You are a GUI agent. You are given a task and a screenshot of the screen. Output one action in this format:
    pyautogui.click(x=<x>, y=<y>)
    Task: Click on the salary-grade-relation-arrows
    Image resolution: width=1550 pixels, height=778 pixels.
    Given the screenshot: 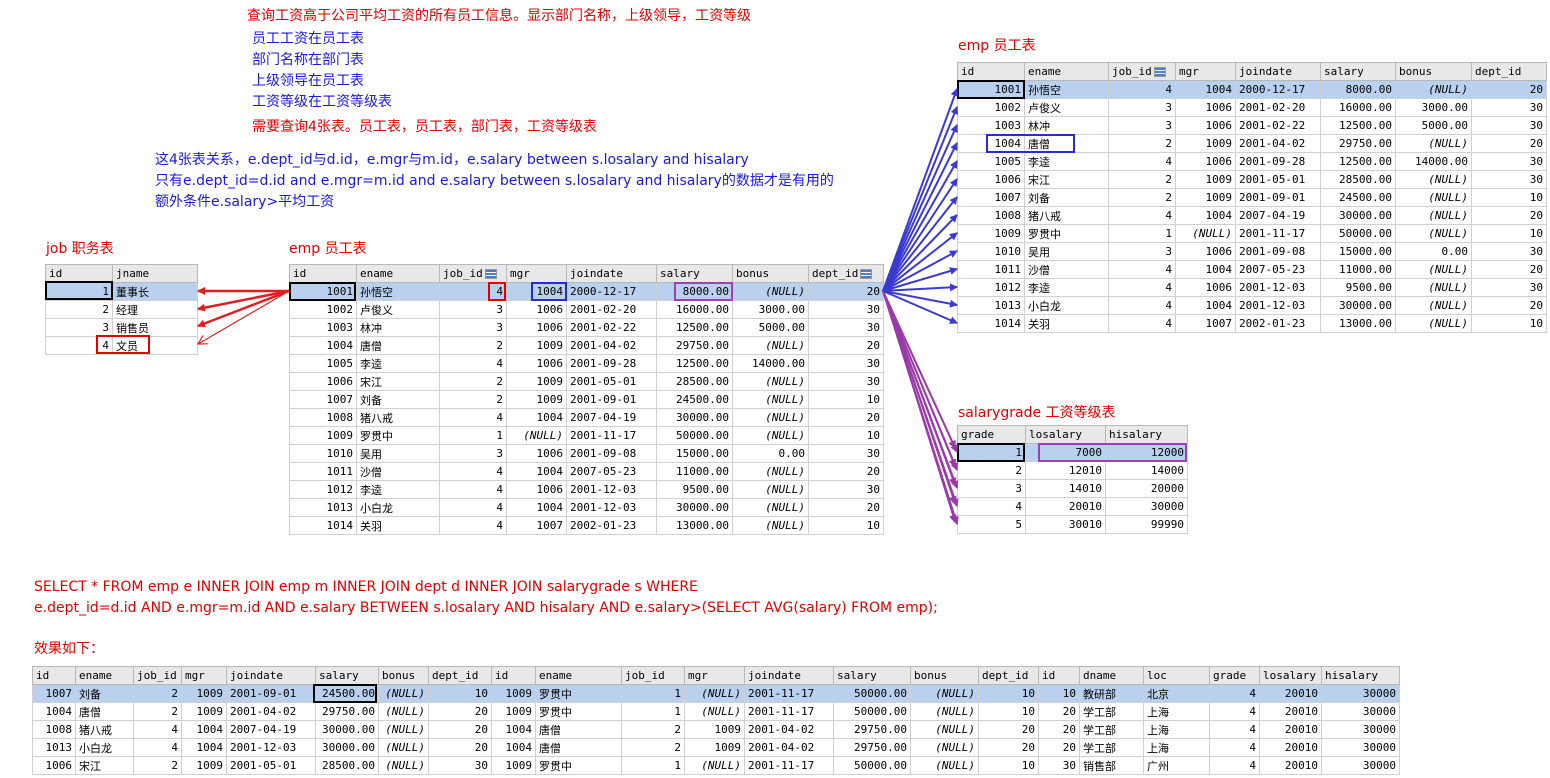 What is the action you would take?
    pyautogui.click(x=920, y=407)
    